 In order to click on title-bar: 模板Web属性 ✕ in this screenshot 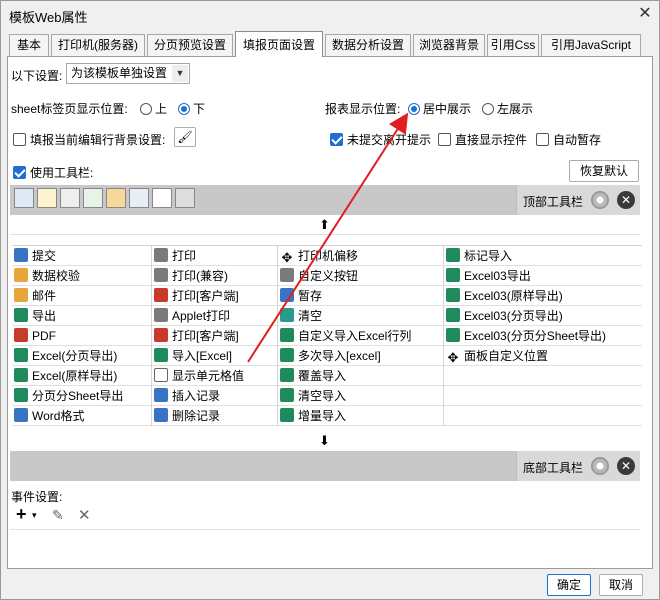, I will do `click(330, 15)`.